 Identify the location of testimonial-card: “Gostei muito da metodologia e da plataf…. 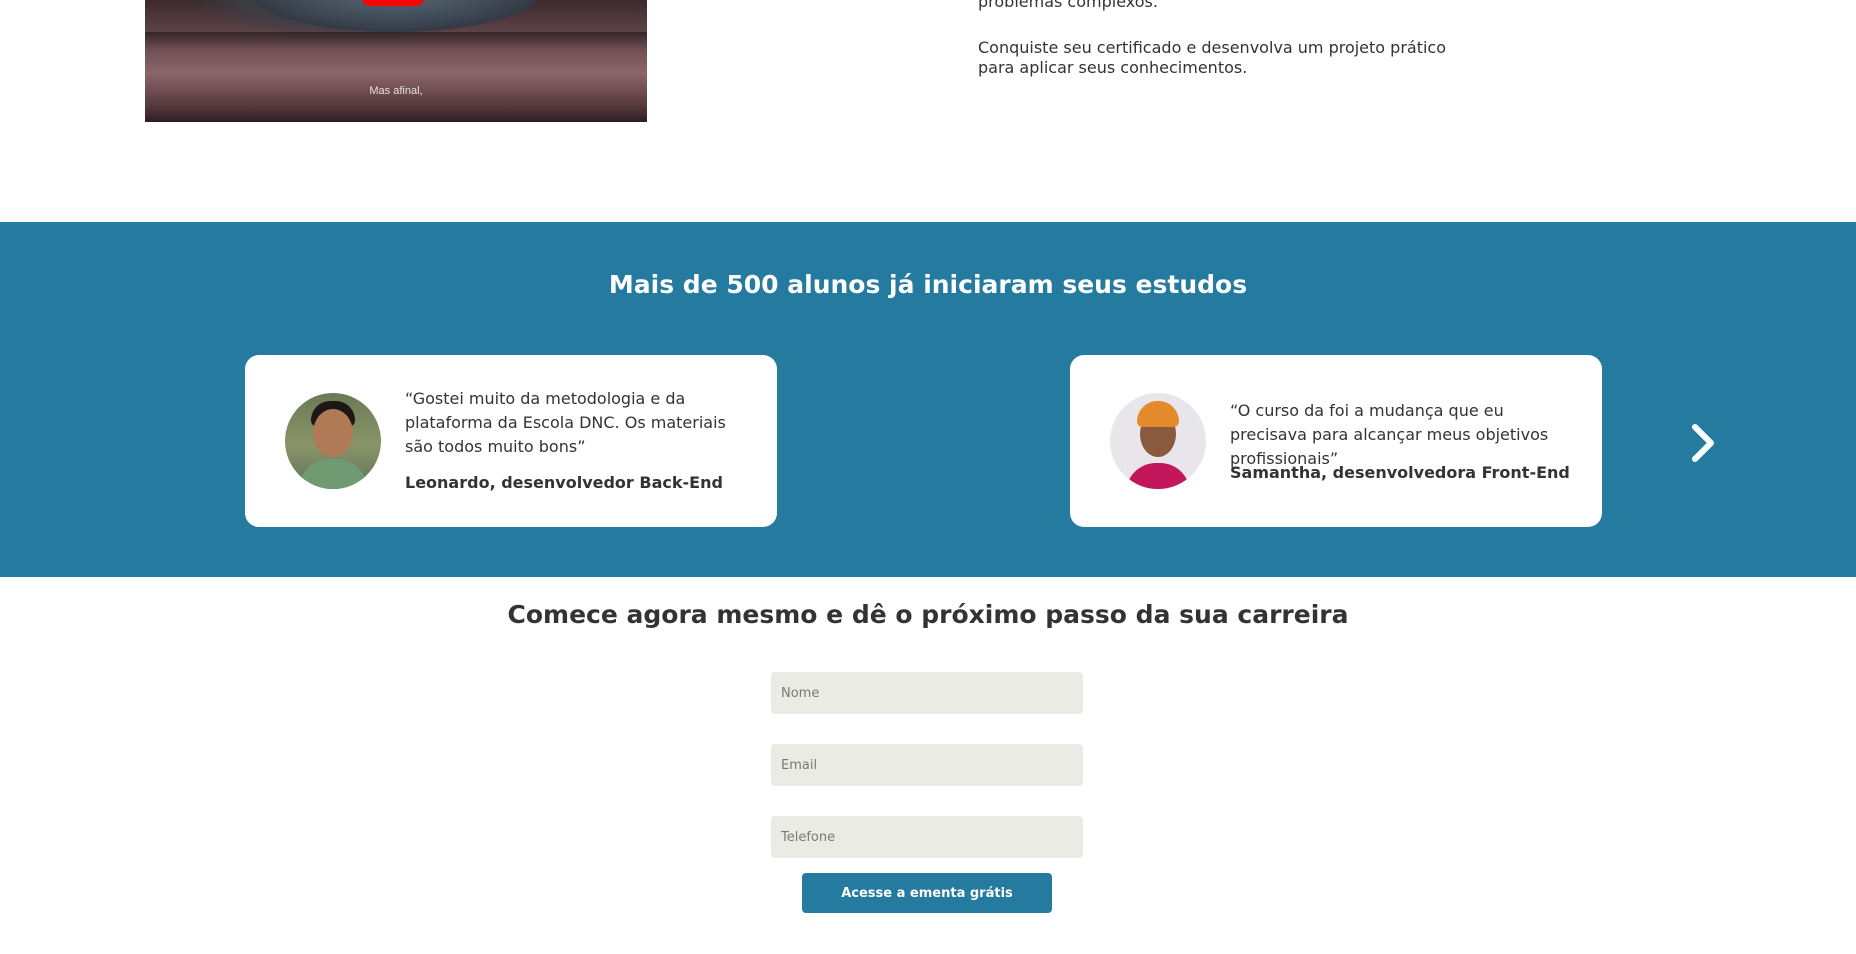
(511, 441).